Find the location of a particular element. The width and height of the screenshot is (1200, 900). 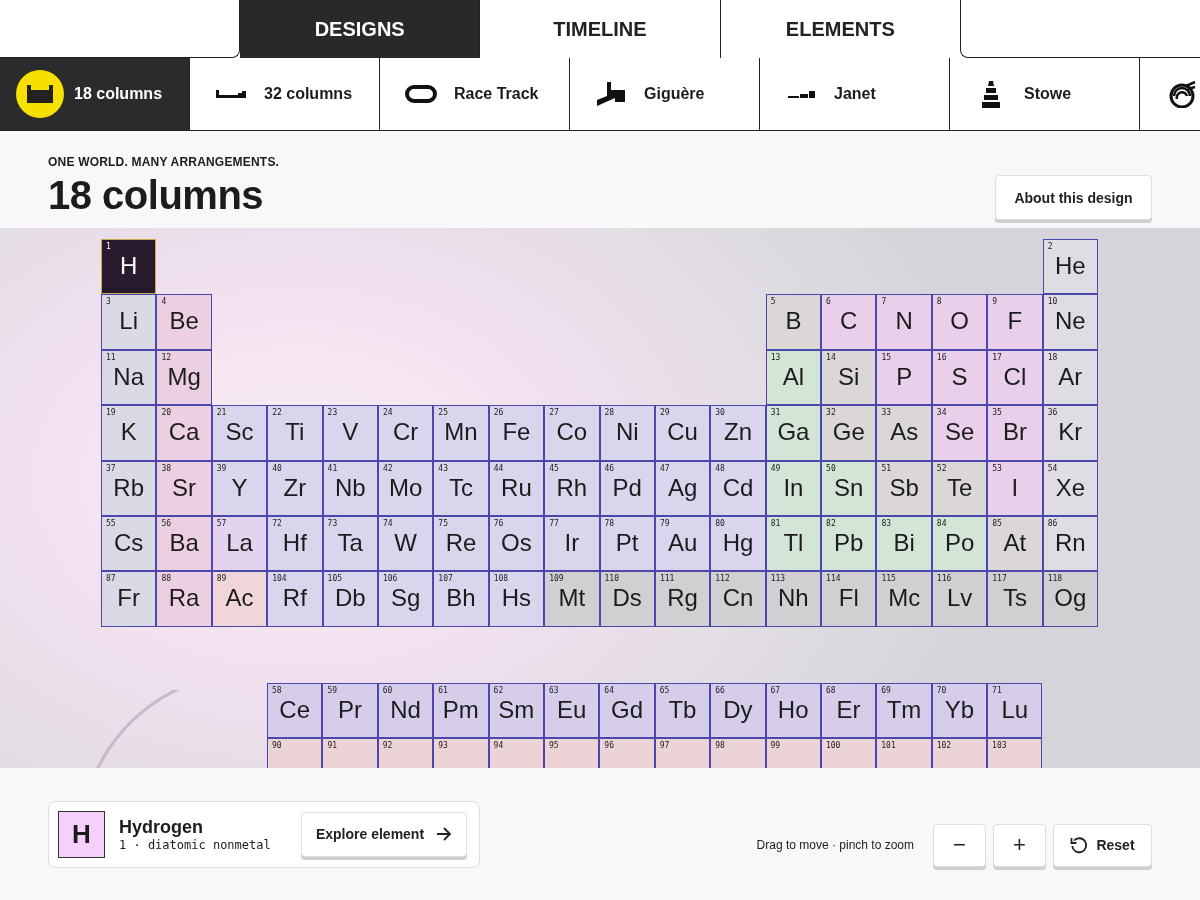

element-tile: 46 Pd is located at coordinates (627, 488).